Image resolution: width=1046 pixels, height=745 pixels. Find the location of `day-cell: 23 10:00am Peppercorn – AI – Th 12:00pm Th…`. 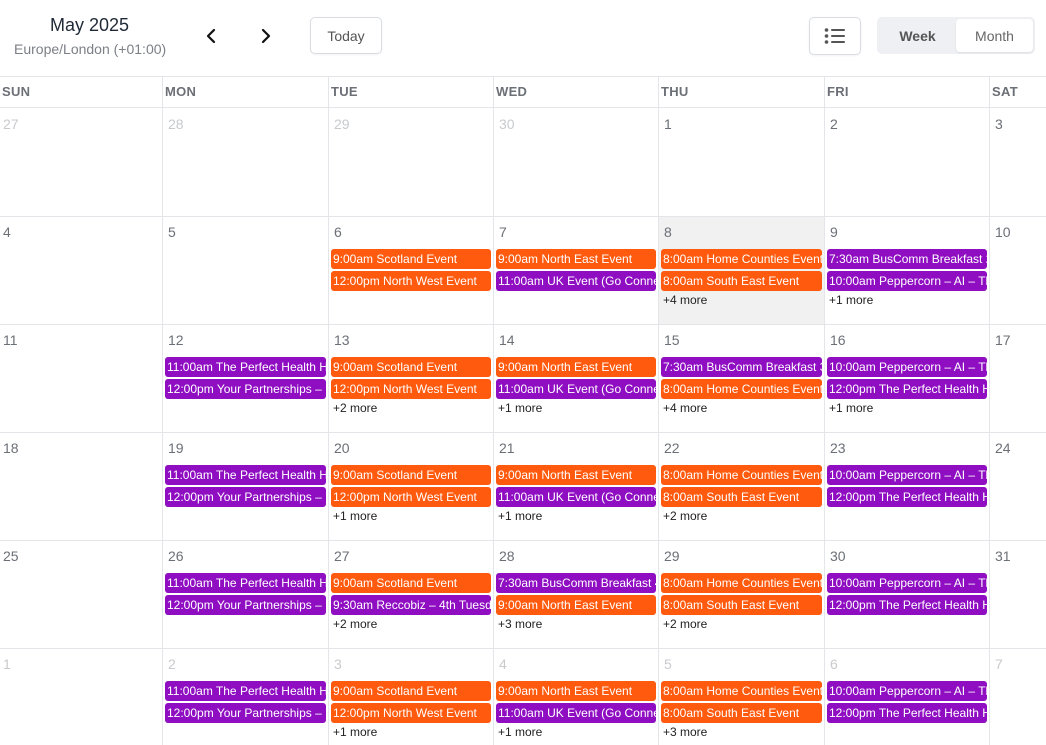

day-cell: 23 10:00am Peppercorn – AI – Th 12:00pm Th… is located at coordinates (907, 487).